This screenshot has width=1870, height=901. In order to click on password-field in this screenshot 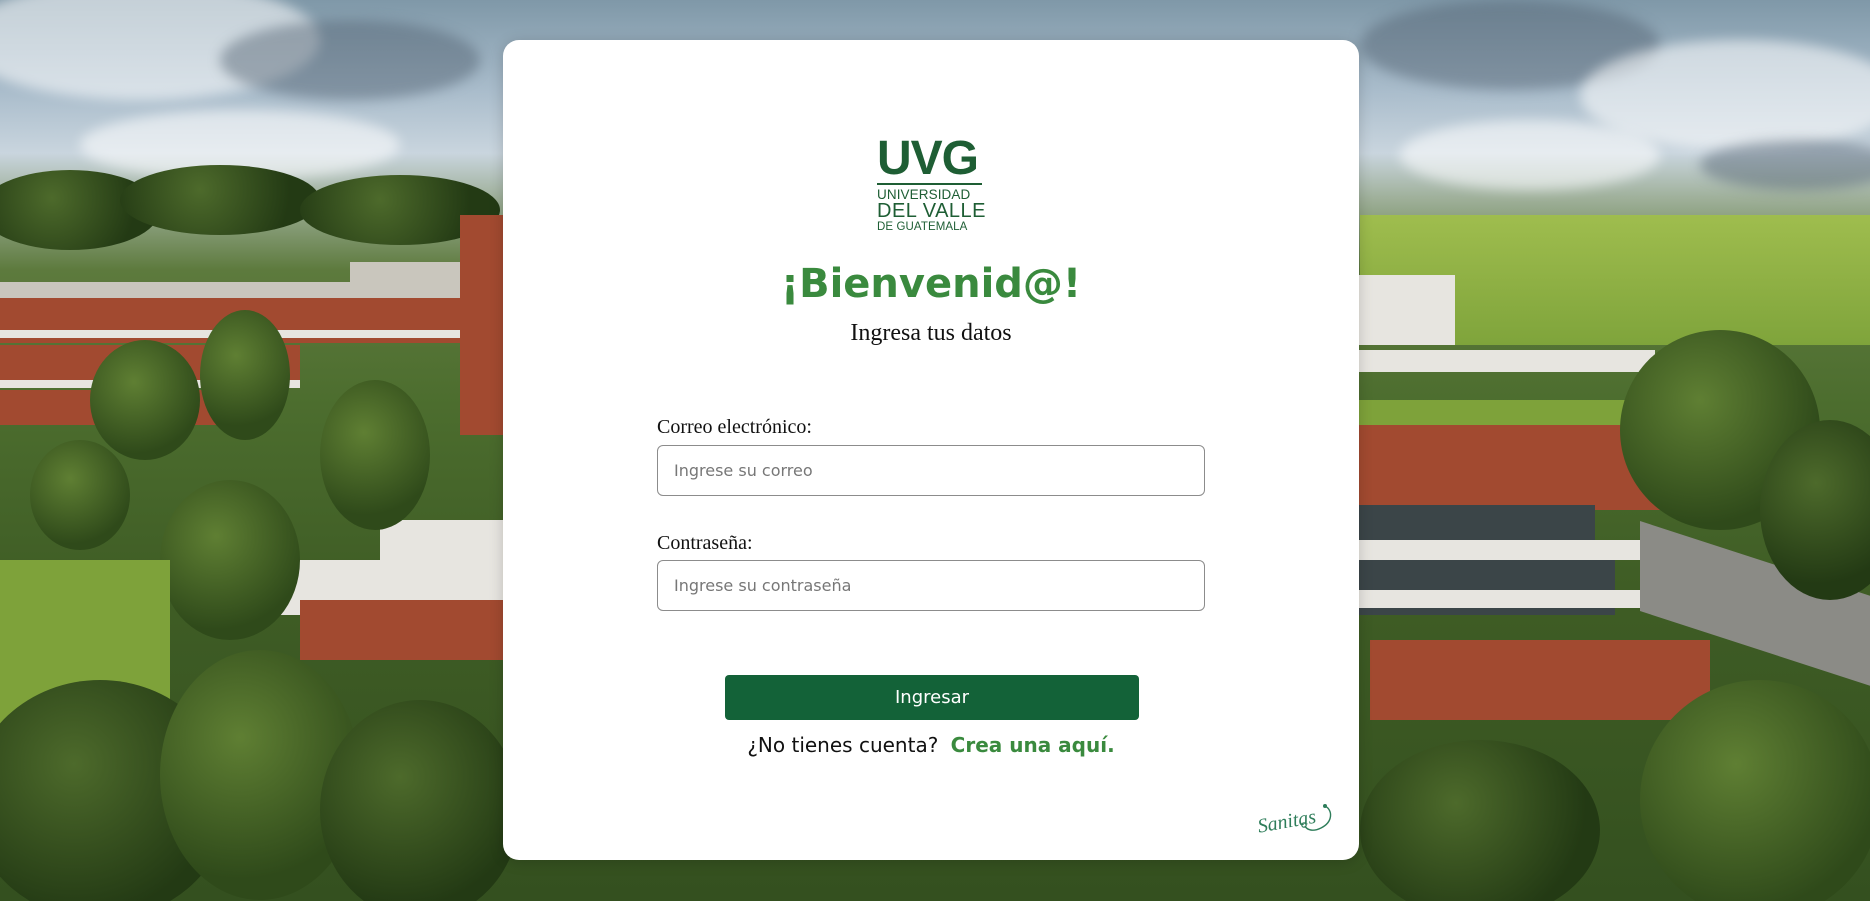, I will do `click(931, 585)`.